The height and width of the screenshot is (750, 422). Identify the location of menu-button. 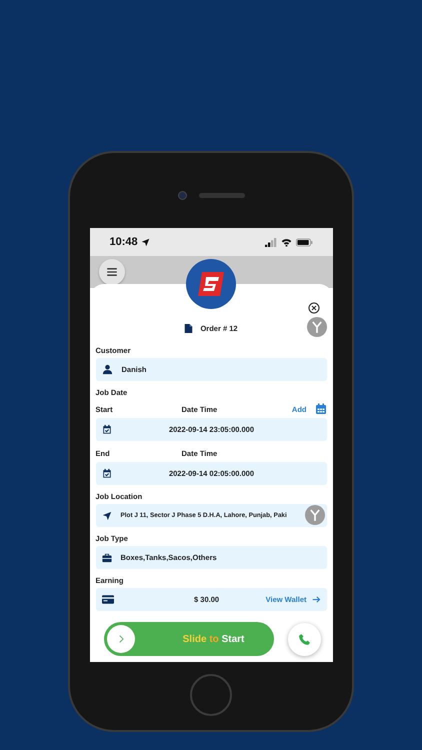
(111, 272).